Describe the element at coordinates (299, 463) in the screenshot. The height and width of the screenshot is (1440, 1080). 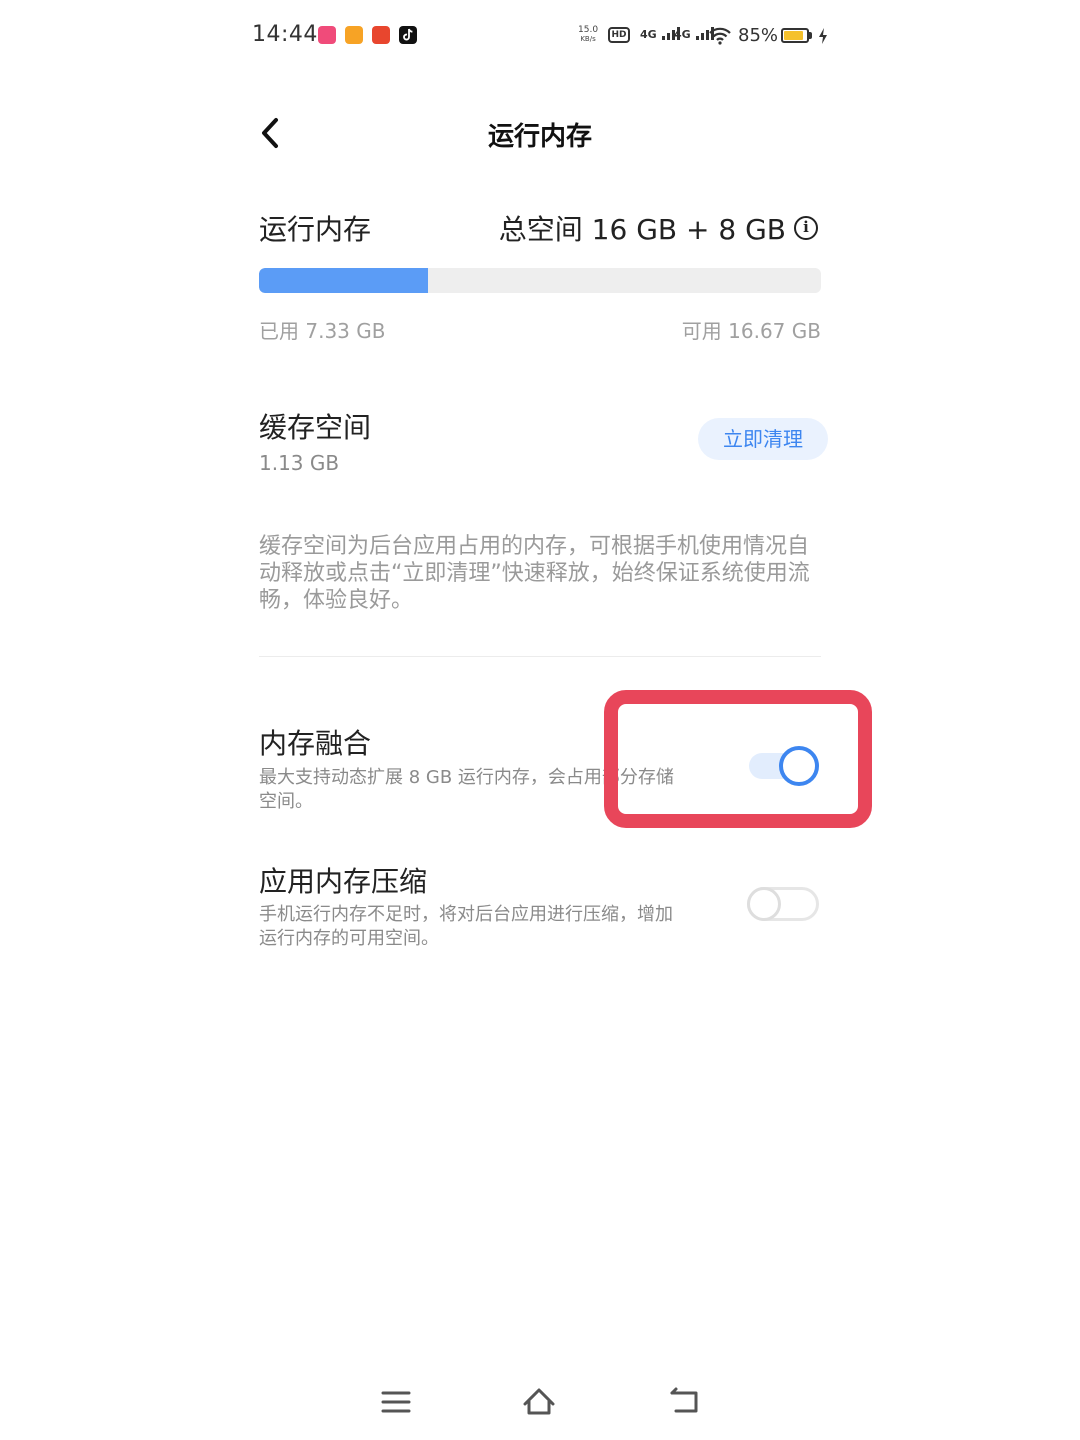
I see `cache-size: 1.13 GB` at that location.